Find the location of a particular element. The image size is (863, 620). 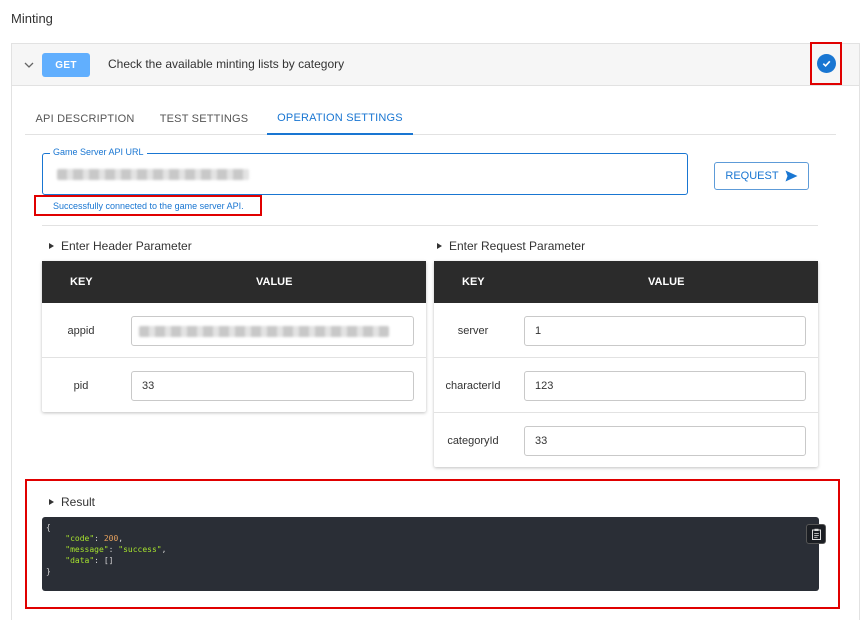

verified-highlight is located at coordinates (826, 63).